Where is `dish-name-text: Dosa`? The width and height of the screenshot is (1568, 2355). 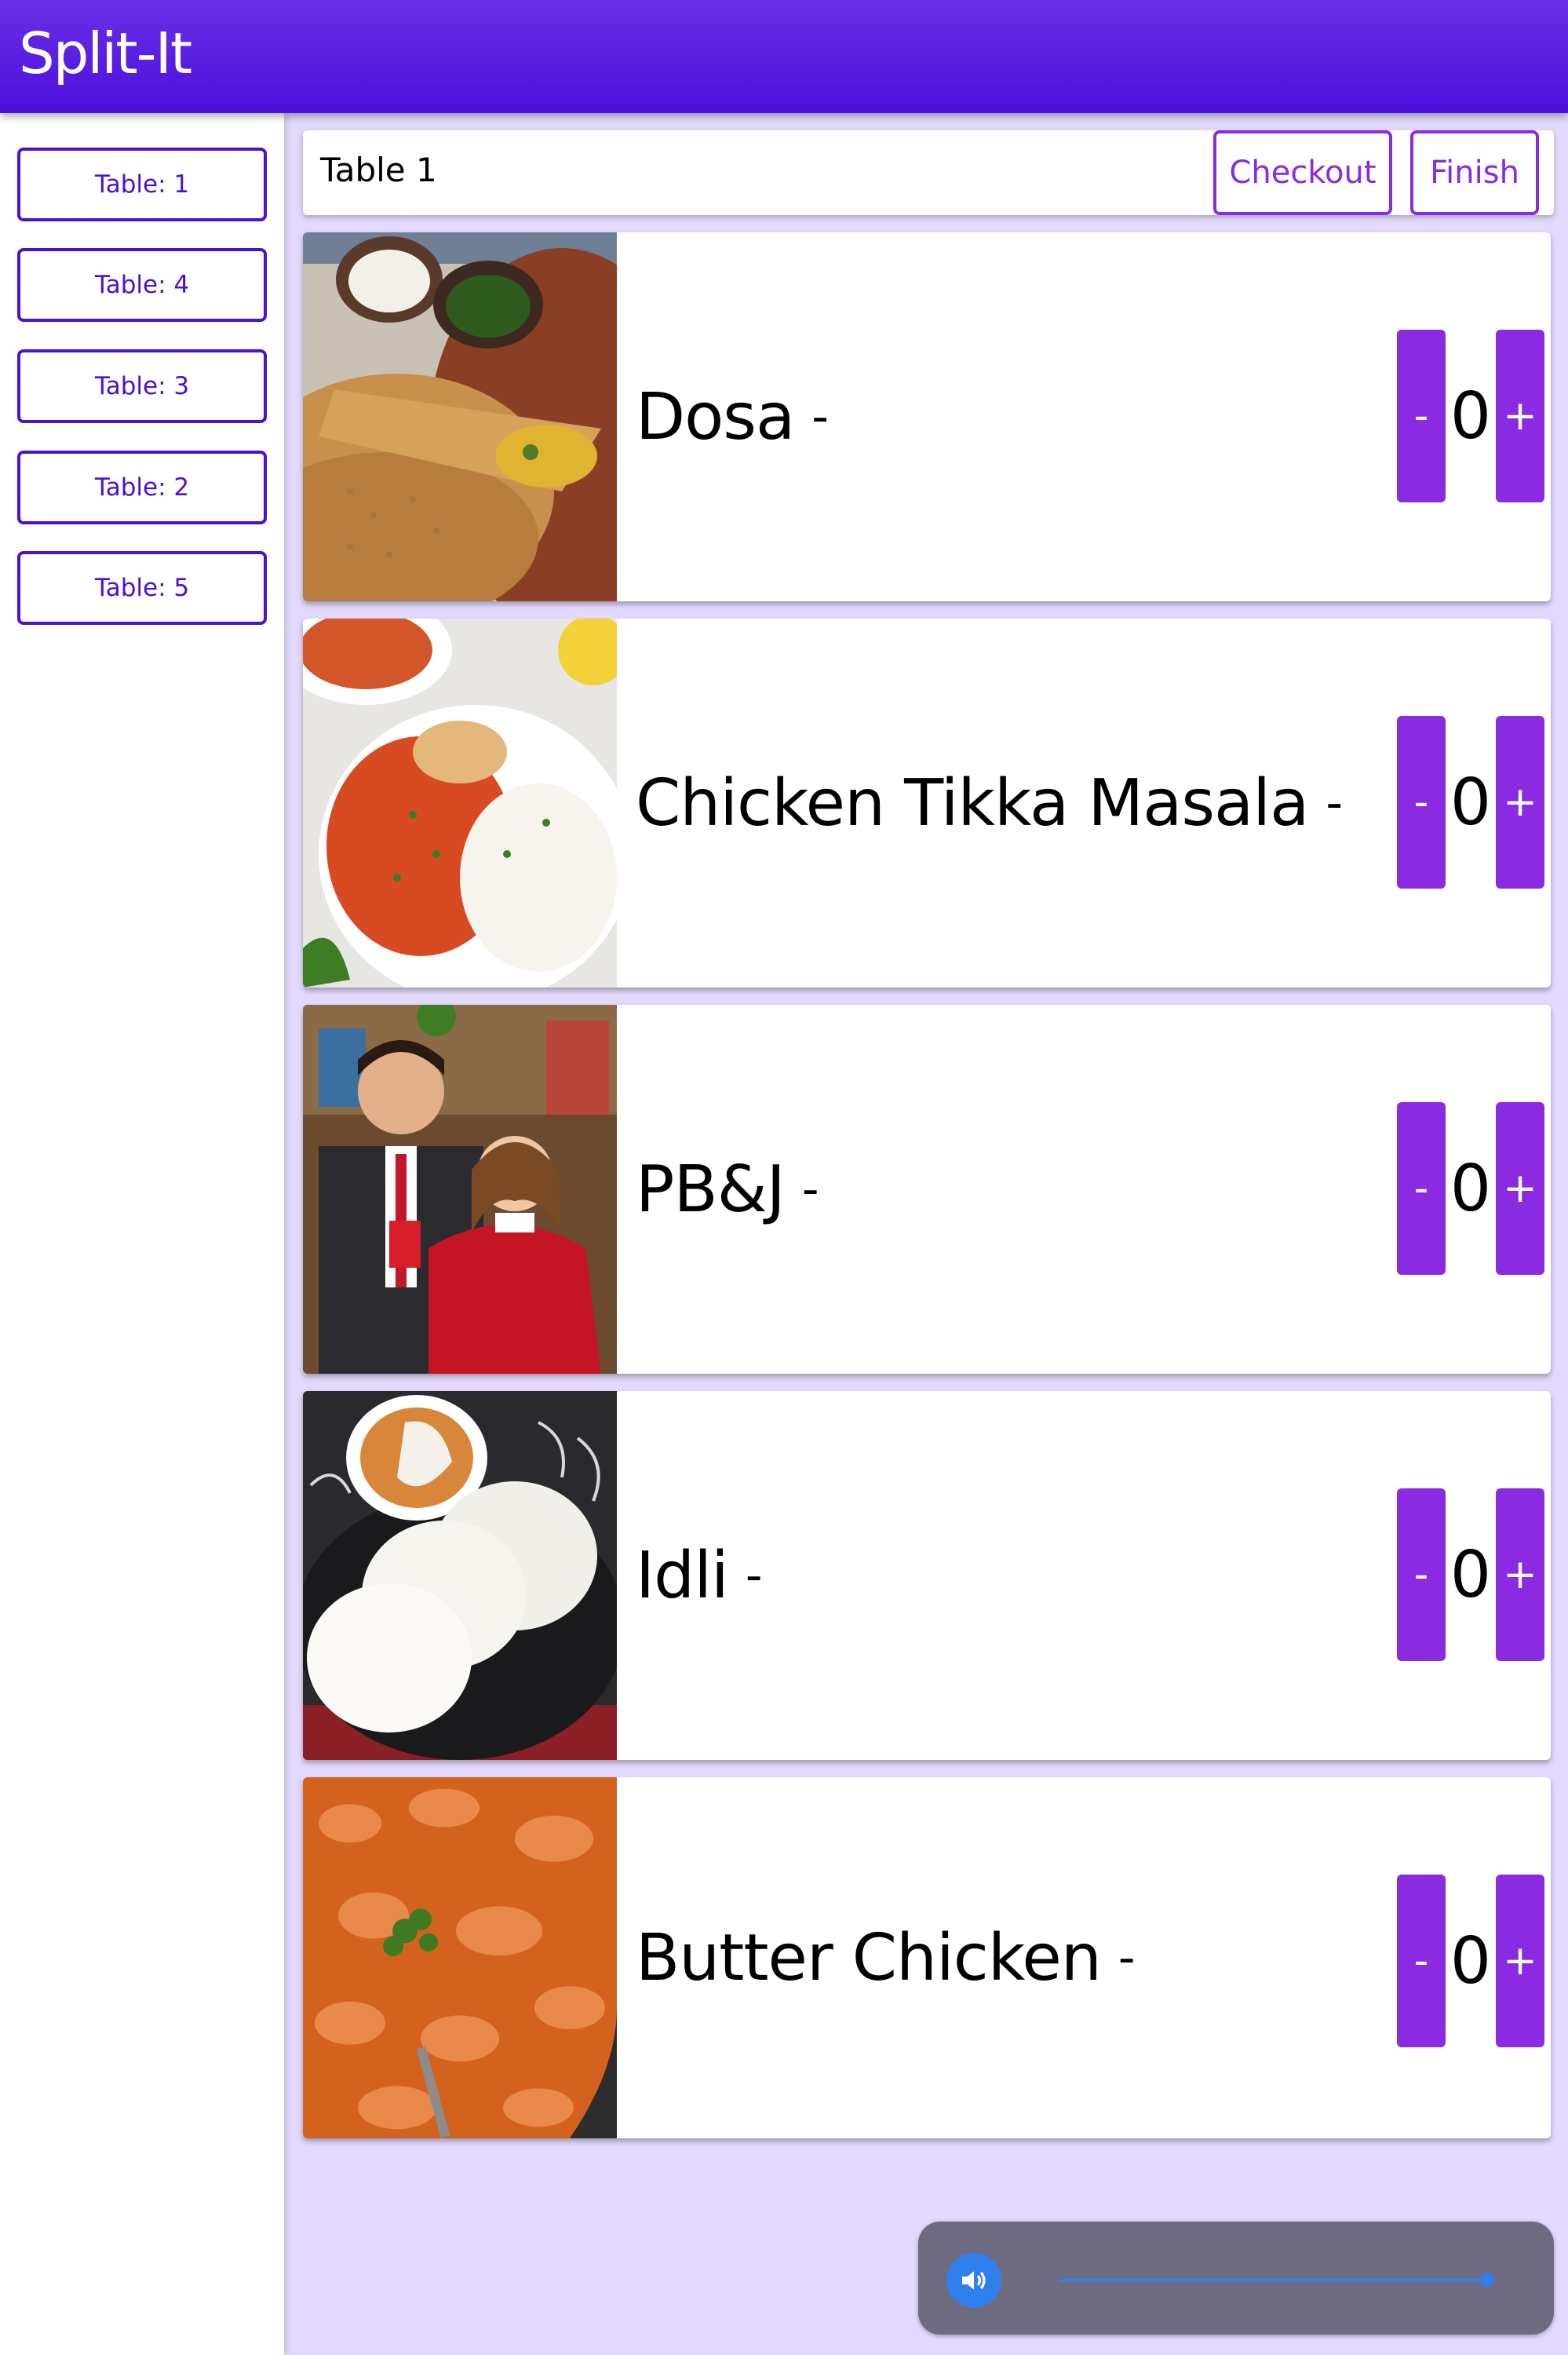
dish-name-text: Dosa is located at coordinates (715, 417).